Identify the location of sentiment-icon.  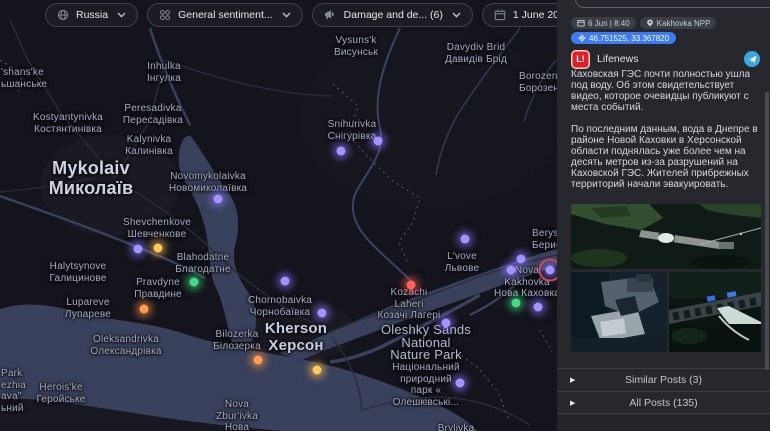
(165, 15).